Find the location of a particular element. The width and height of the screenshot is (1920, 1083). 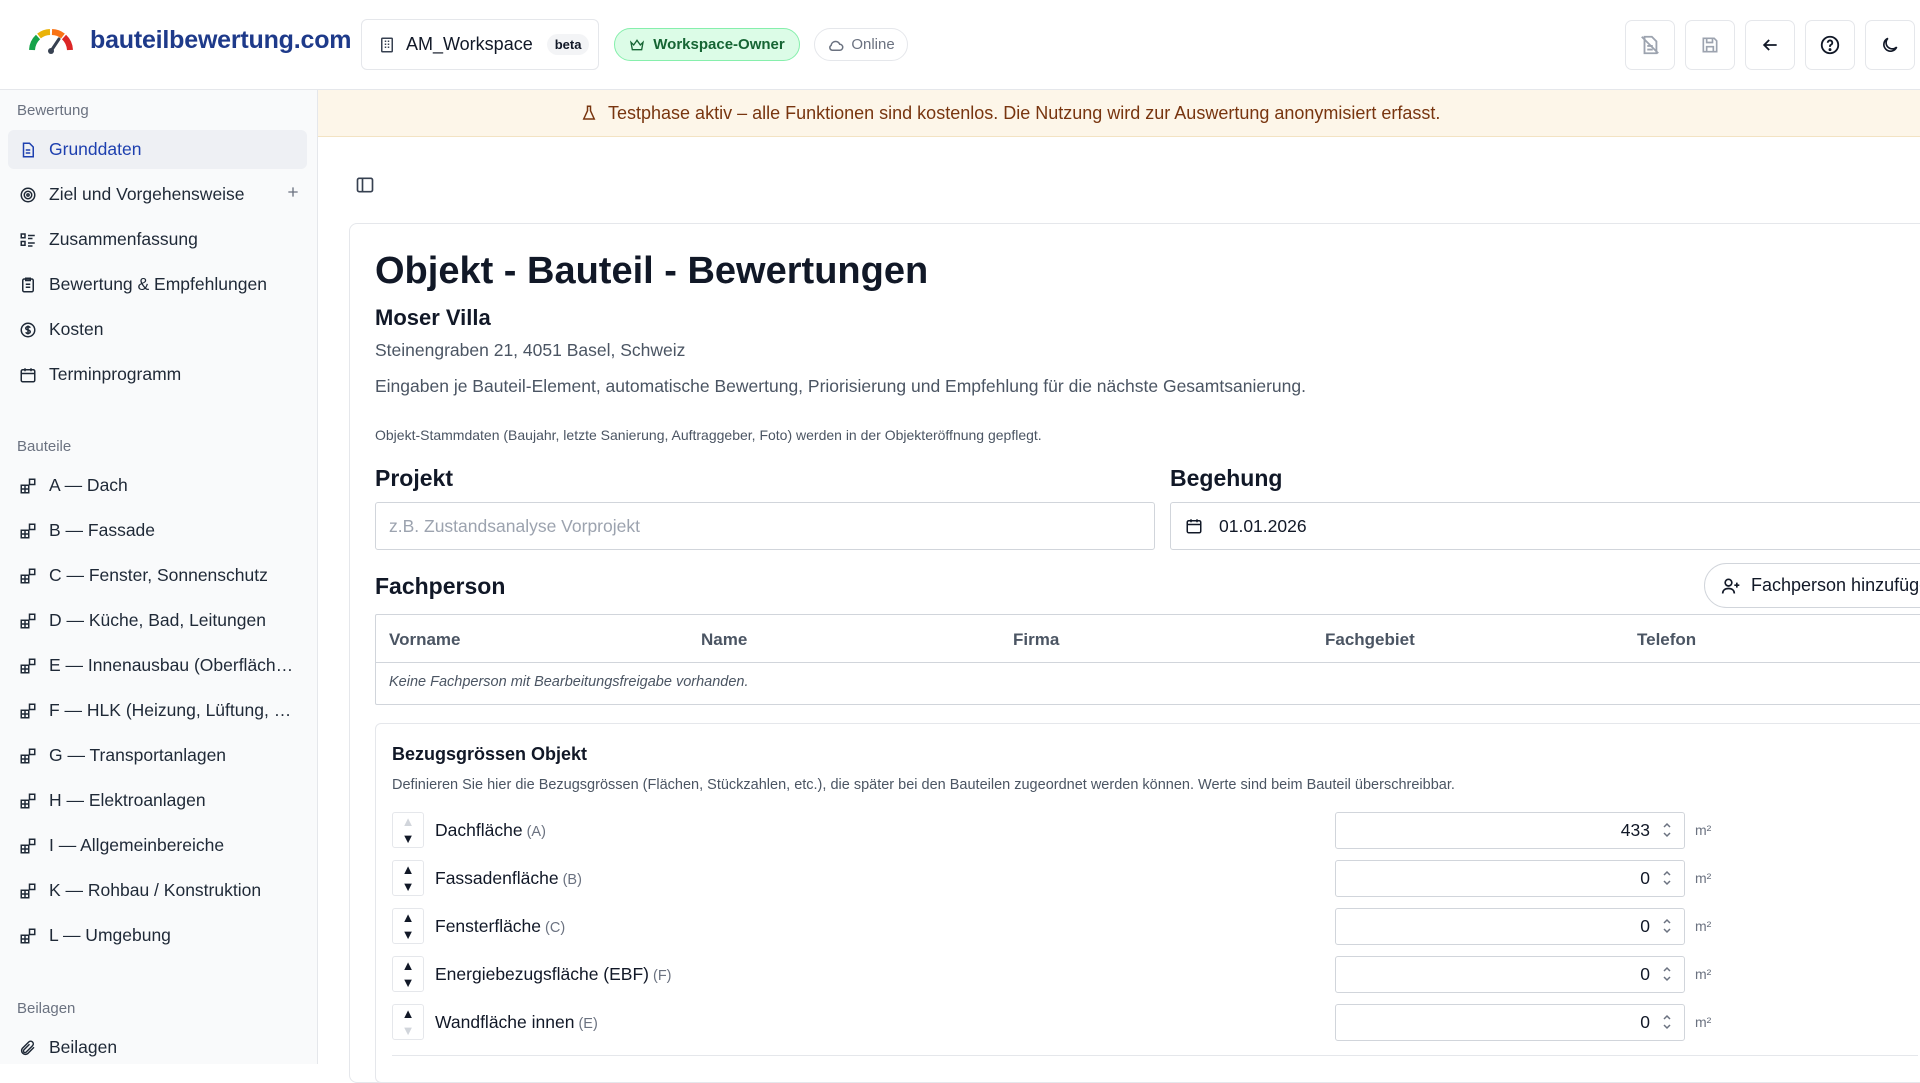

row-code: (B) is located at coordinates (572, 880).